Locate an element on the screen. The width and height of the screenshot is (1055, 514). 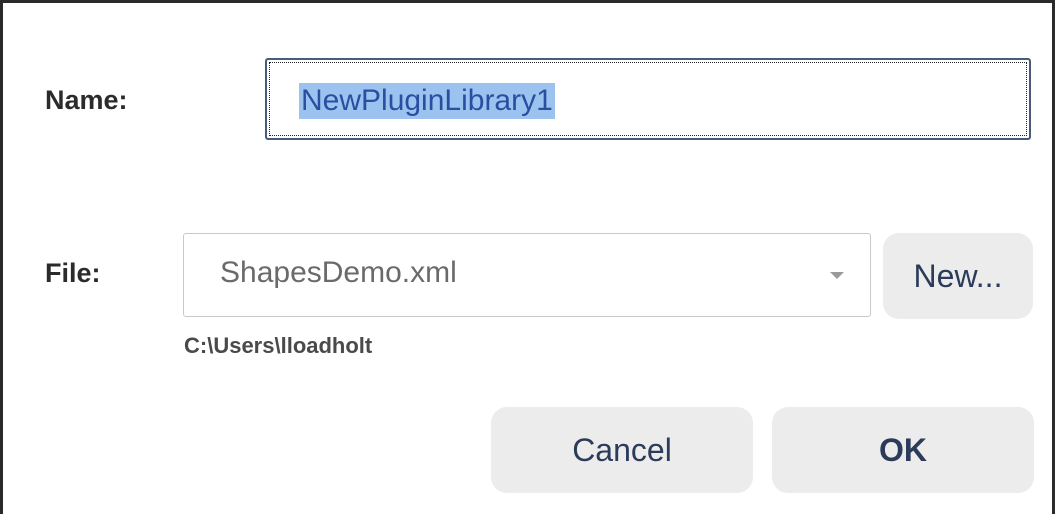
file-path: C:\Users\lloadholt is located at coordinates (278, 345).